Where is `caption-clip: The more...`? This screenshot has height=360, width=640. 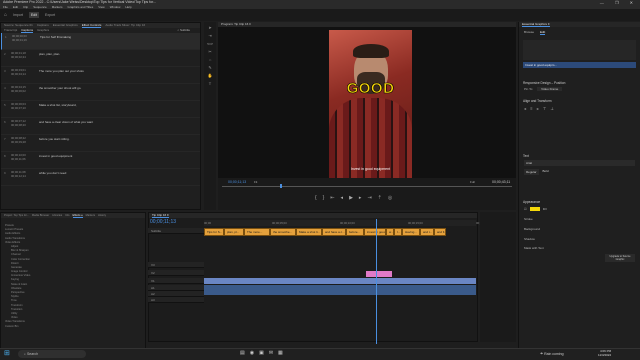
caption-clip: The more... is located at coordinates (257, 232).